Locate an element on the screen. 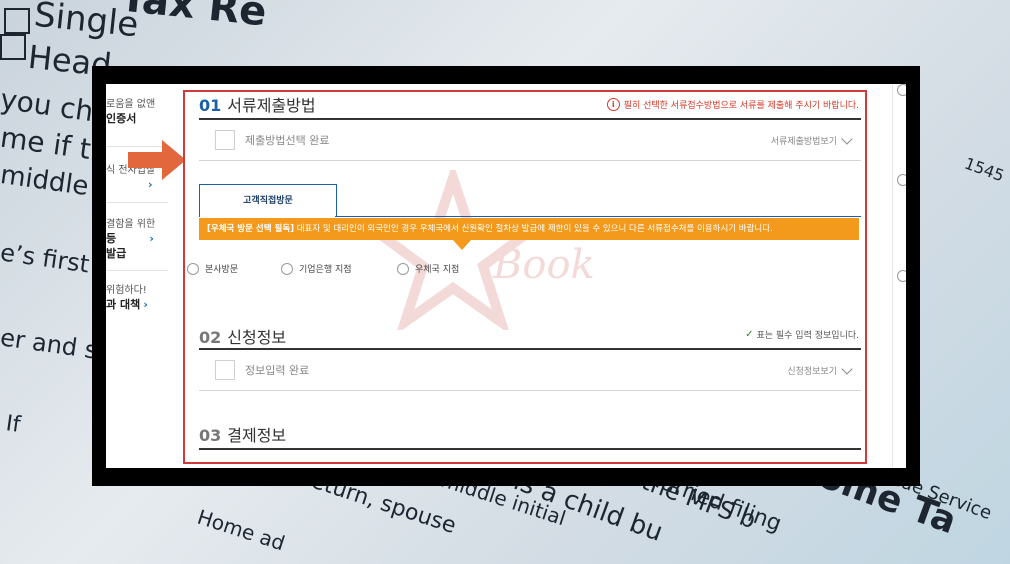 The image size is (1010, 564). radio-label: 본사방문 is located at coordinates (222, 270).